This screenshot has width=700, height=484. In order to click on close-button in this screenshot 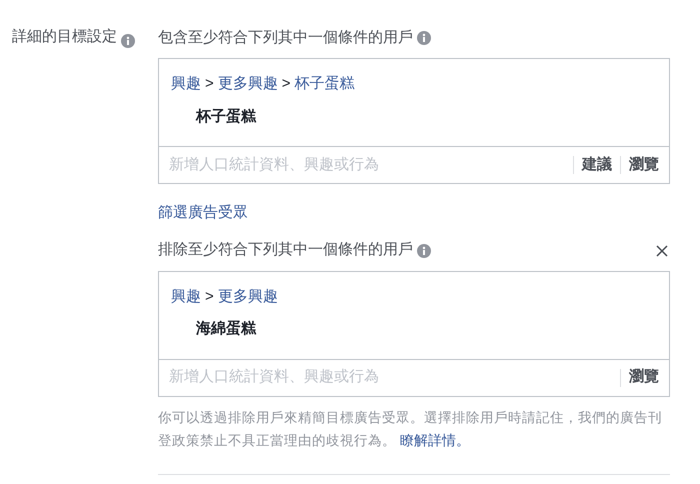, I will do `click(662, 250)`.